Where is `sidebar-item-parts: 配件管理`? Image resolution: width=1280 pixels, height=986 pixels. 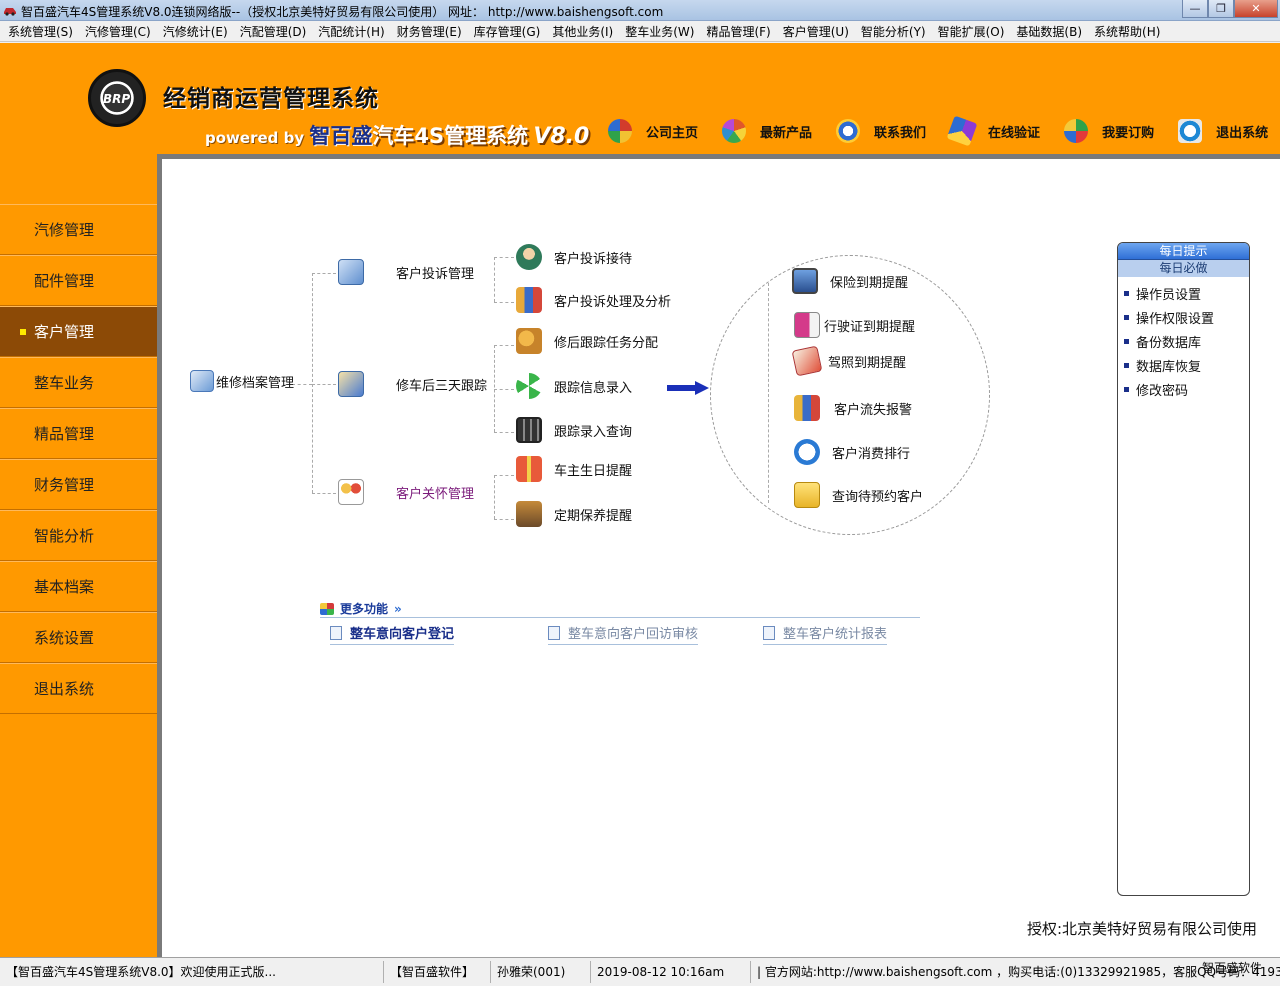 sidebar-item-parts: 配件管理 is located at coordinates (78, 280).